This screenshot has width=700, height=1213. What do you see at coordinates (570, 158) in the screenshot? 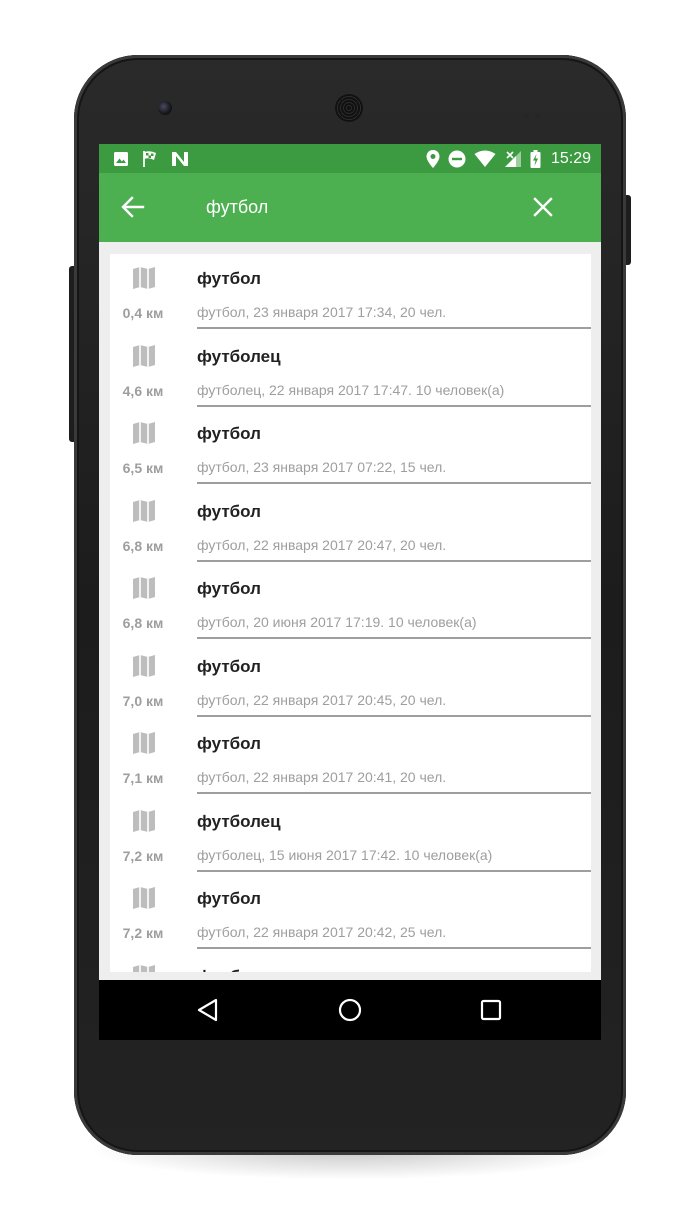
I see `status-time: 15:29` at bounding box center [570, 158].